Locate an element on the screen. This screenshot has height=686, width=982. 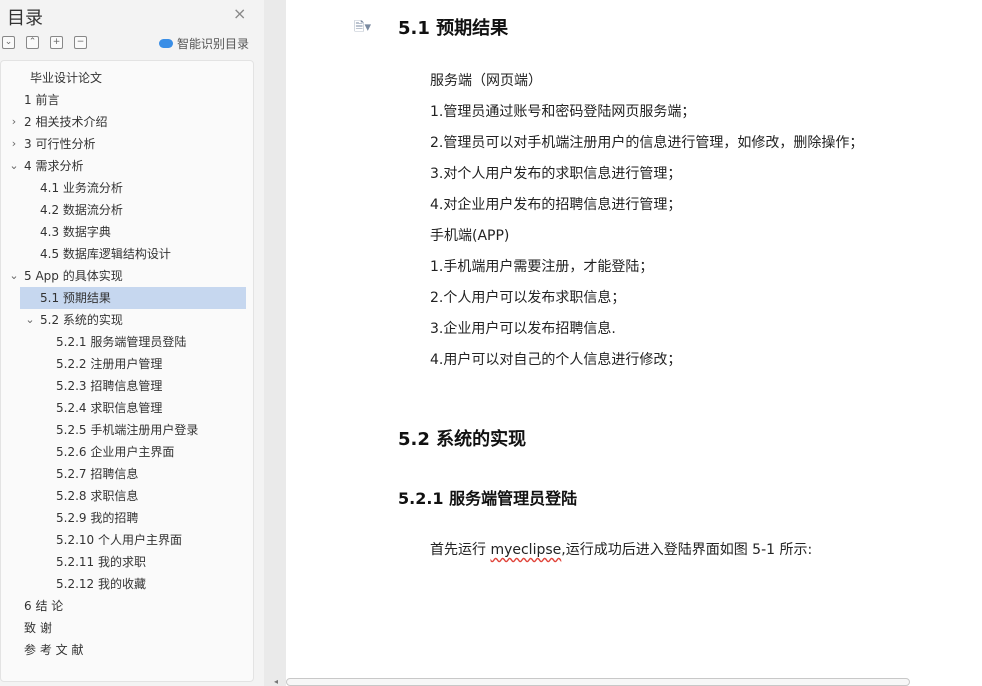
toc-item: 6 结 论 is located at coordinates (127, 606).